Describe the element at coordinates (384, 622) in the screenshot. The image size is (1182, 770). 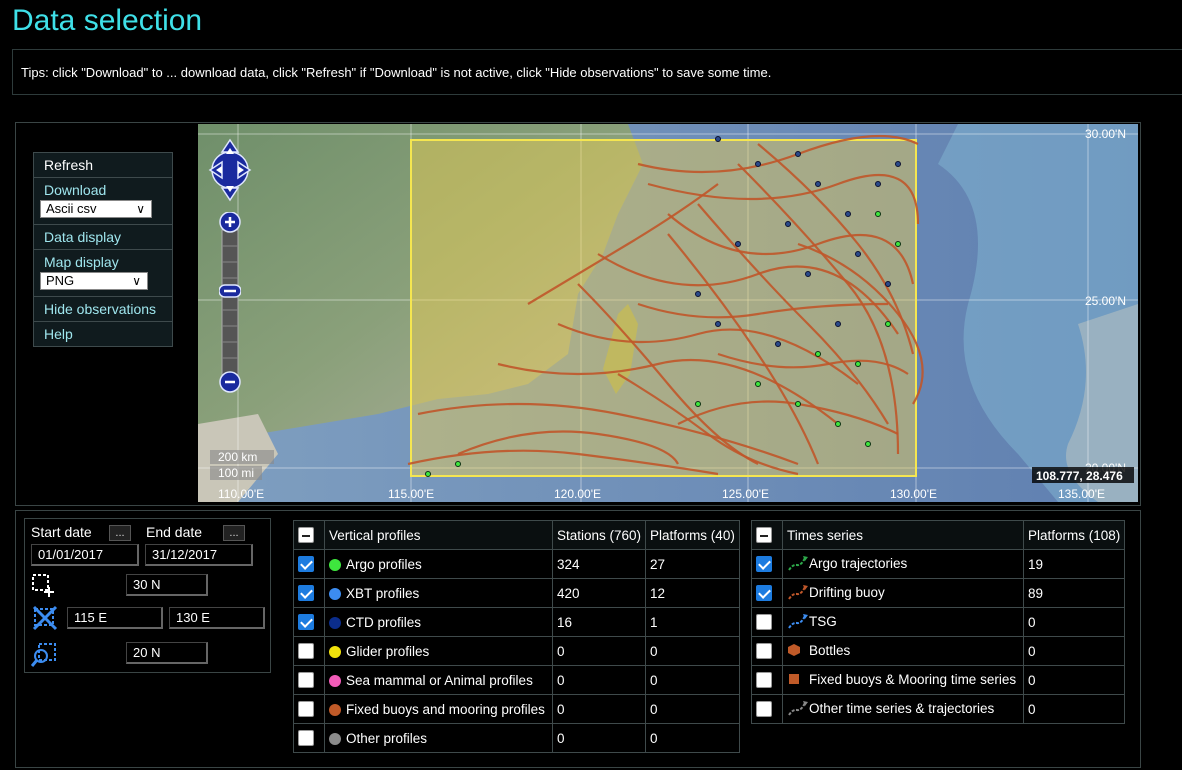
I see `profile-name: CTD profiles` at that location.